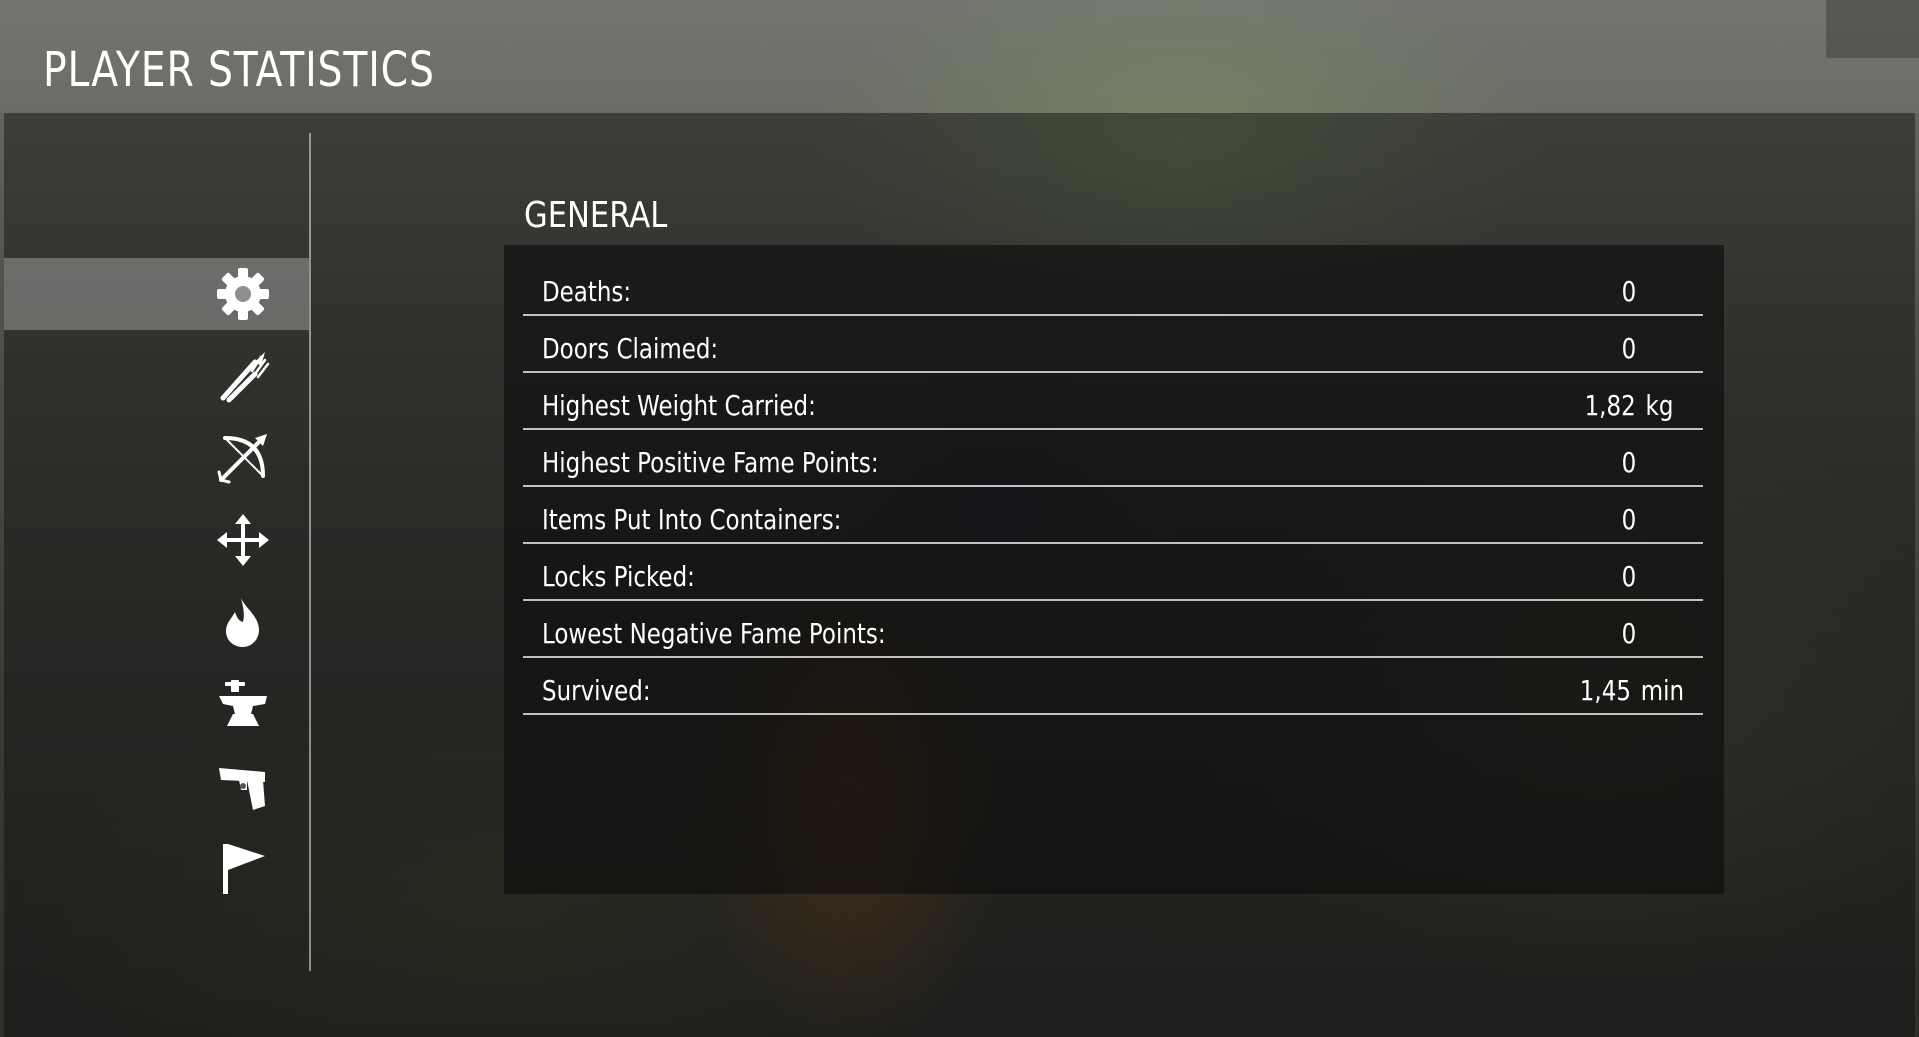  Describe the element at coordinates (156, 294) in the screenshot. I see `sidebar-item-general` at that location.